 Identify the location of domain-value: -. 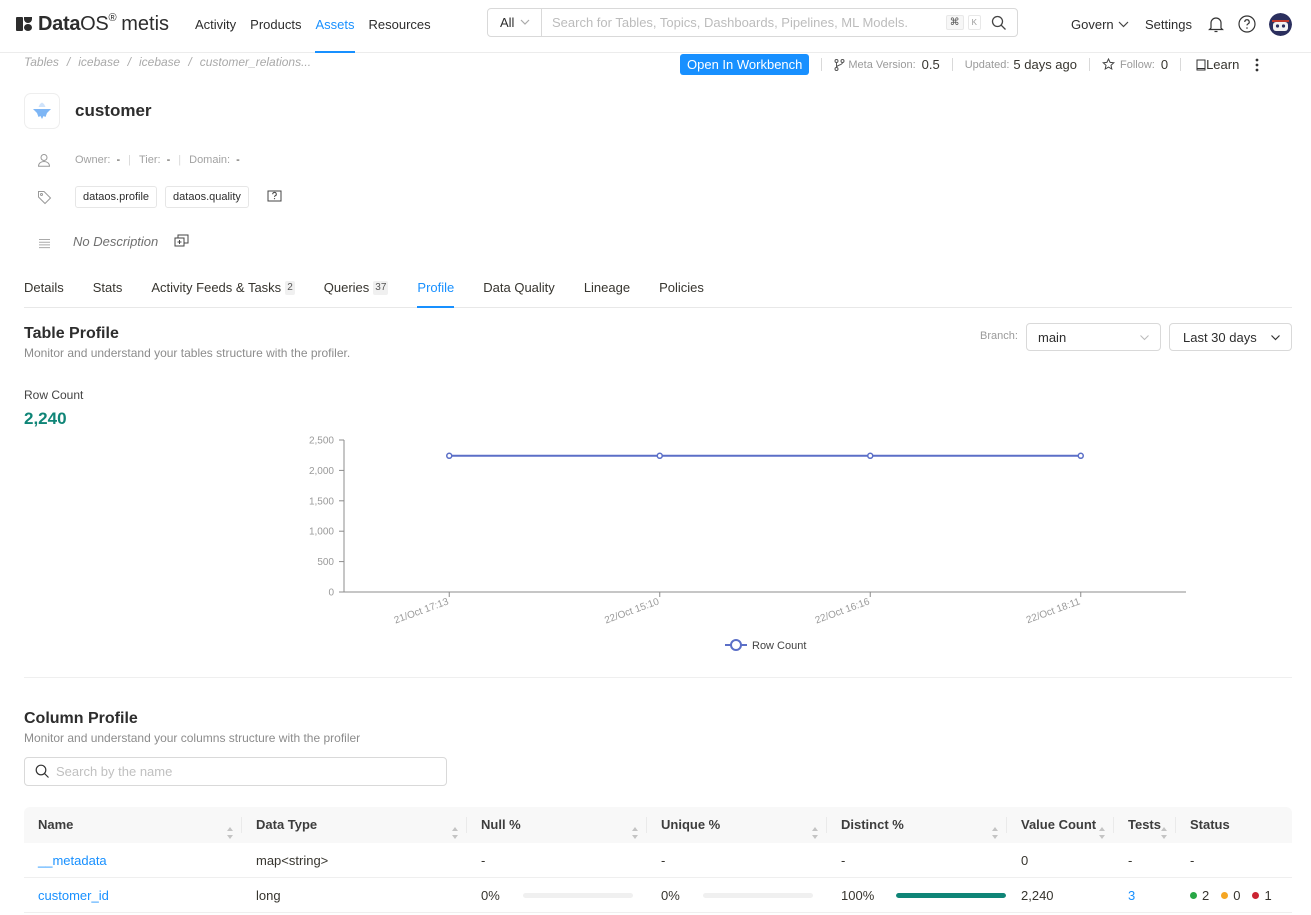
(238, 160).